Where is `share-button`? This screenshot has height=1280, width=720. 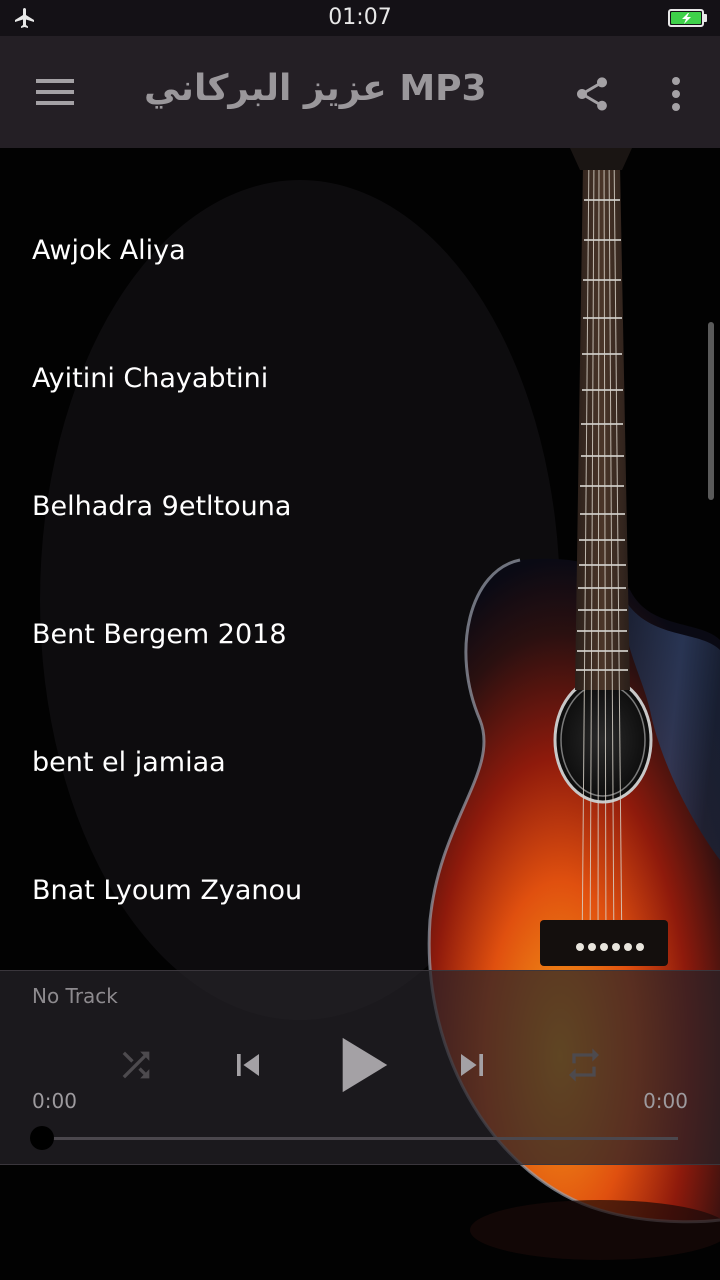 share-button is located at coordinates (592, 94).